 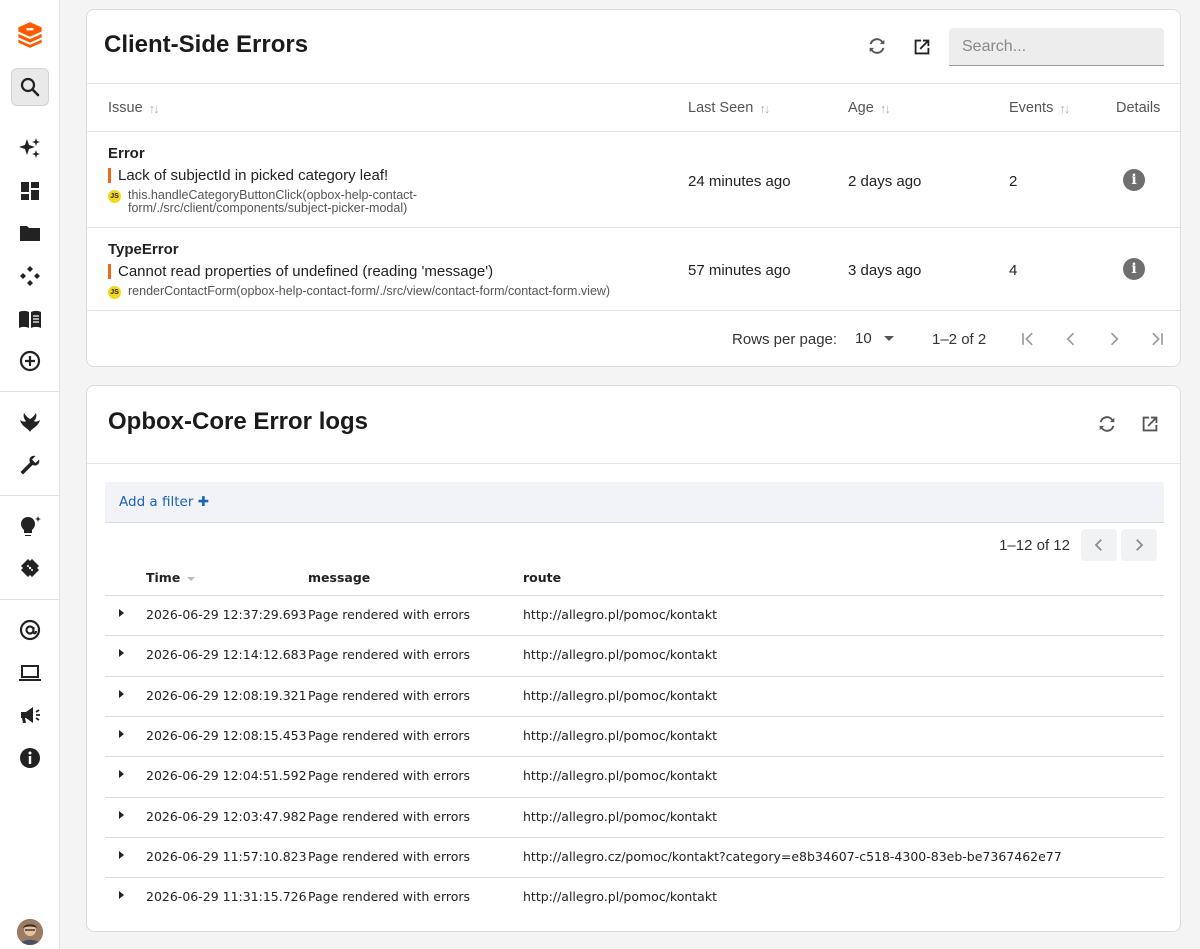 What do you see at coordinates (542, 577) in the screenshot?
I see `column-header-route: route` at bounding box center [542, 577].